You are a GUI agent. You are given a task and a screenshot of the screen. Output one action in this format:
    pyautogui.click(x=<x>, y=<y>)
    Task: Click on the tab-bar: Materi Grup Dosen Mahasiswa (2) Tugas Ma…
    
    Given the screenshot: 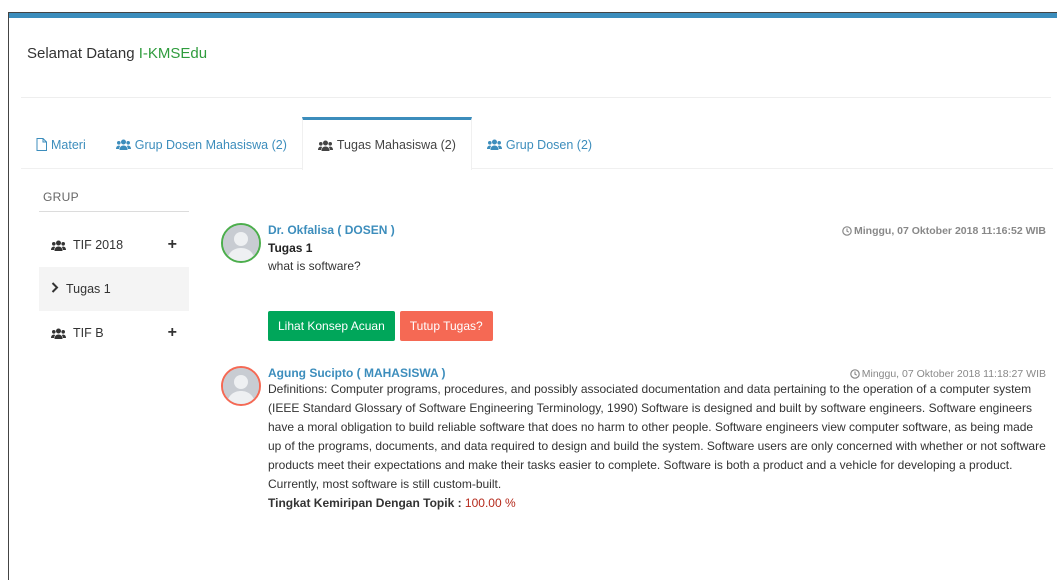 What is the action you would take?
    pyautogui.click(x=537, y=143)
    